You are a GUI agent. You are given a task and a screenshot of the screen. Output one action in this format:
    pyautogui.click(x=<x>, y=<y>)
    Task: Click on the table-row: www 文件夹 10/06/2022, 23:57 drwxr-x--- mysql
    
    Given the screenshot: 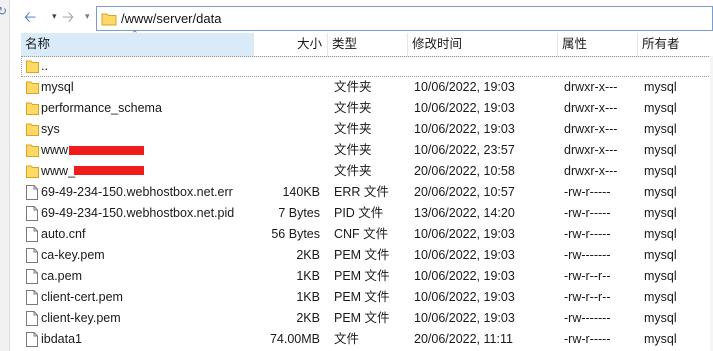 What is the action you would take?
    pyautogui.click(x=367, y=150)
    